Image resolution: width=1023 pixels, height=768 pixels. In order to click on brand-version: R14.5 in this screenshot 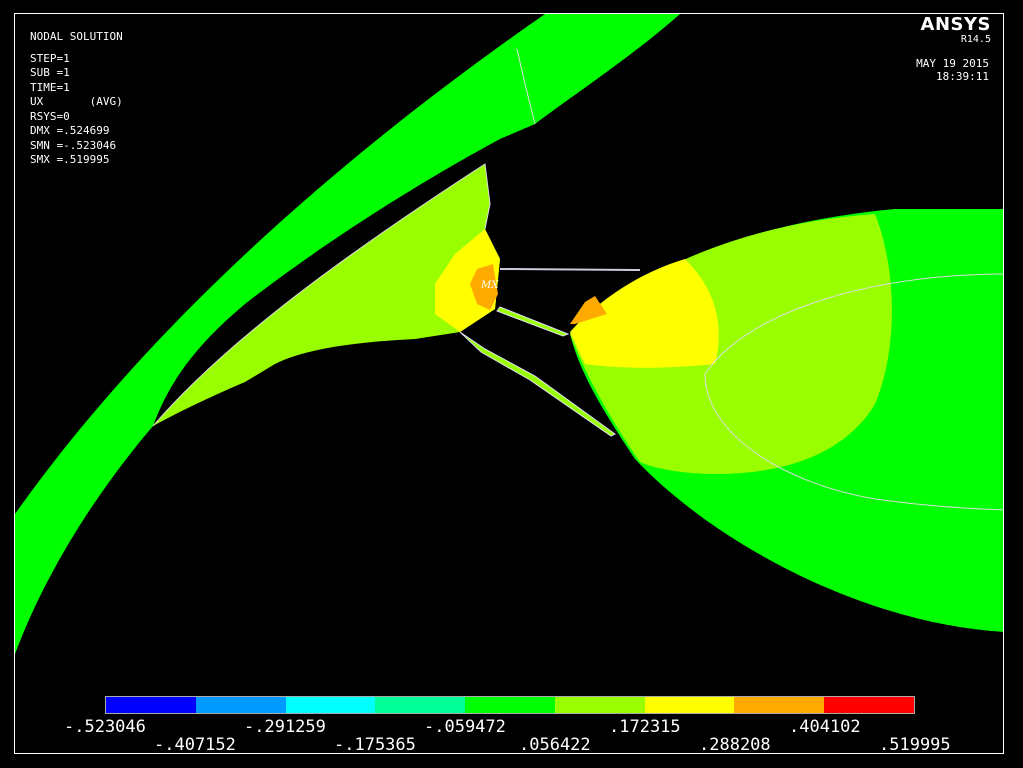, I will do `click(975, 39)`.